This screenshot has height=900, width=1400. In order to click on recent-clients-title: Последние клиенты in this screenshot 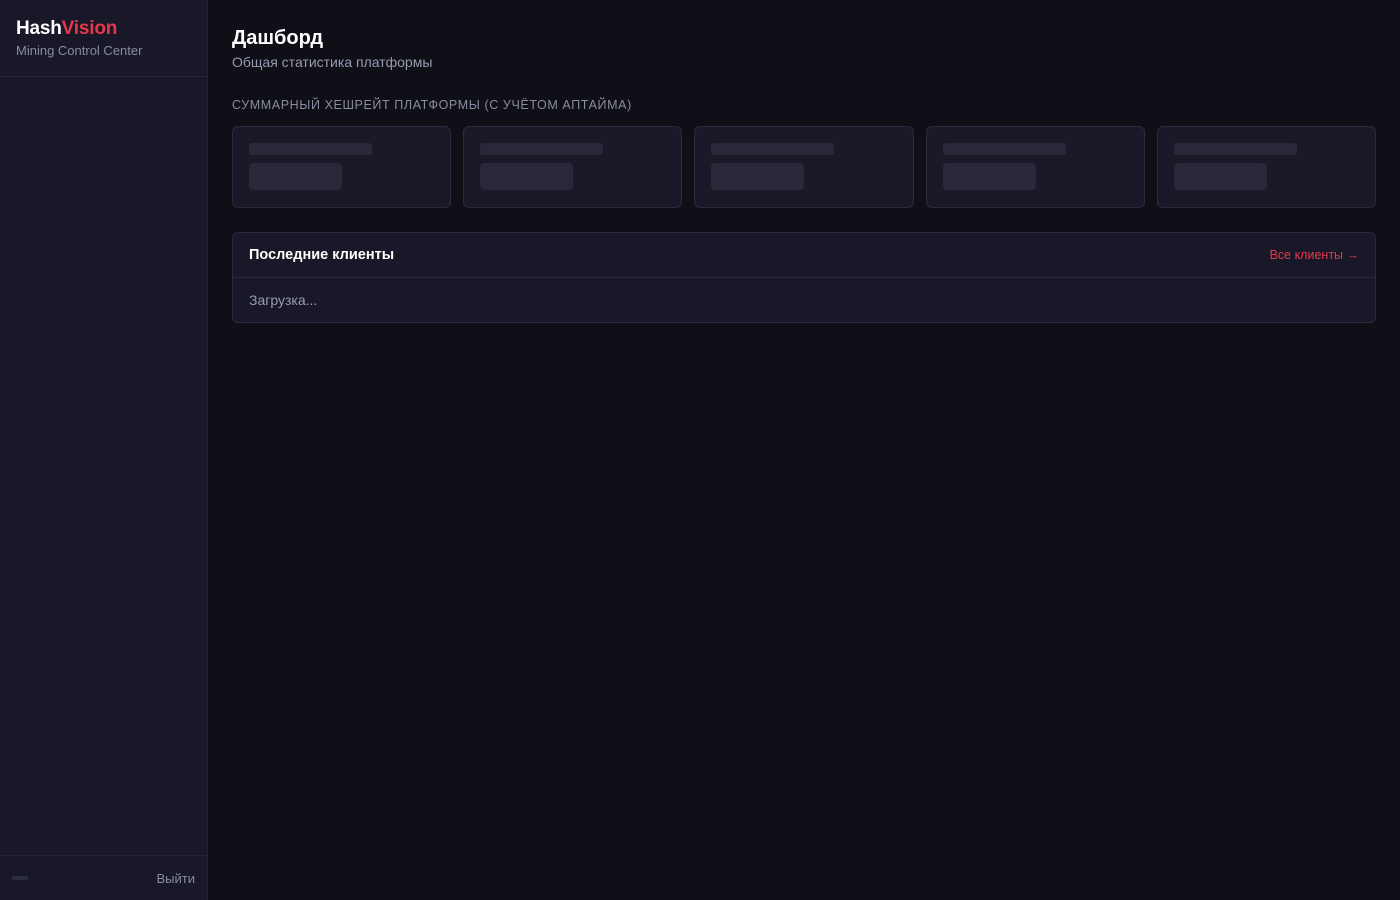, I will do `click(322, 255)`.